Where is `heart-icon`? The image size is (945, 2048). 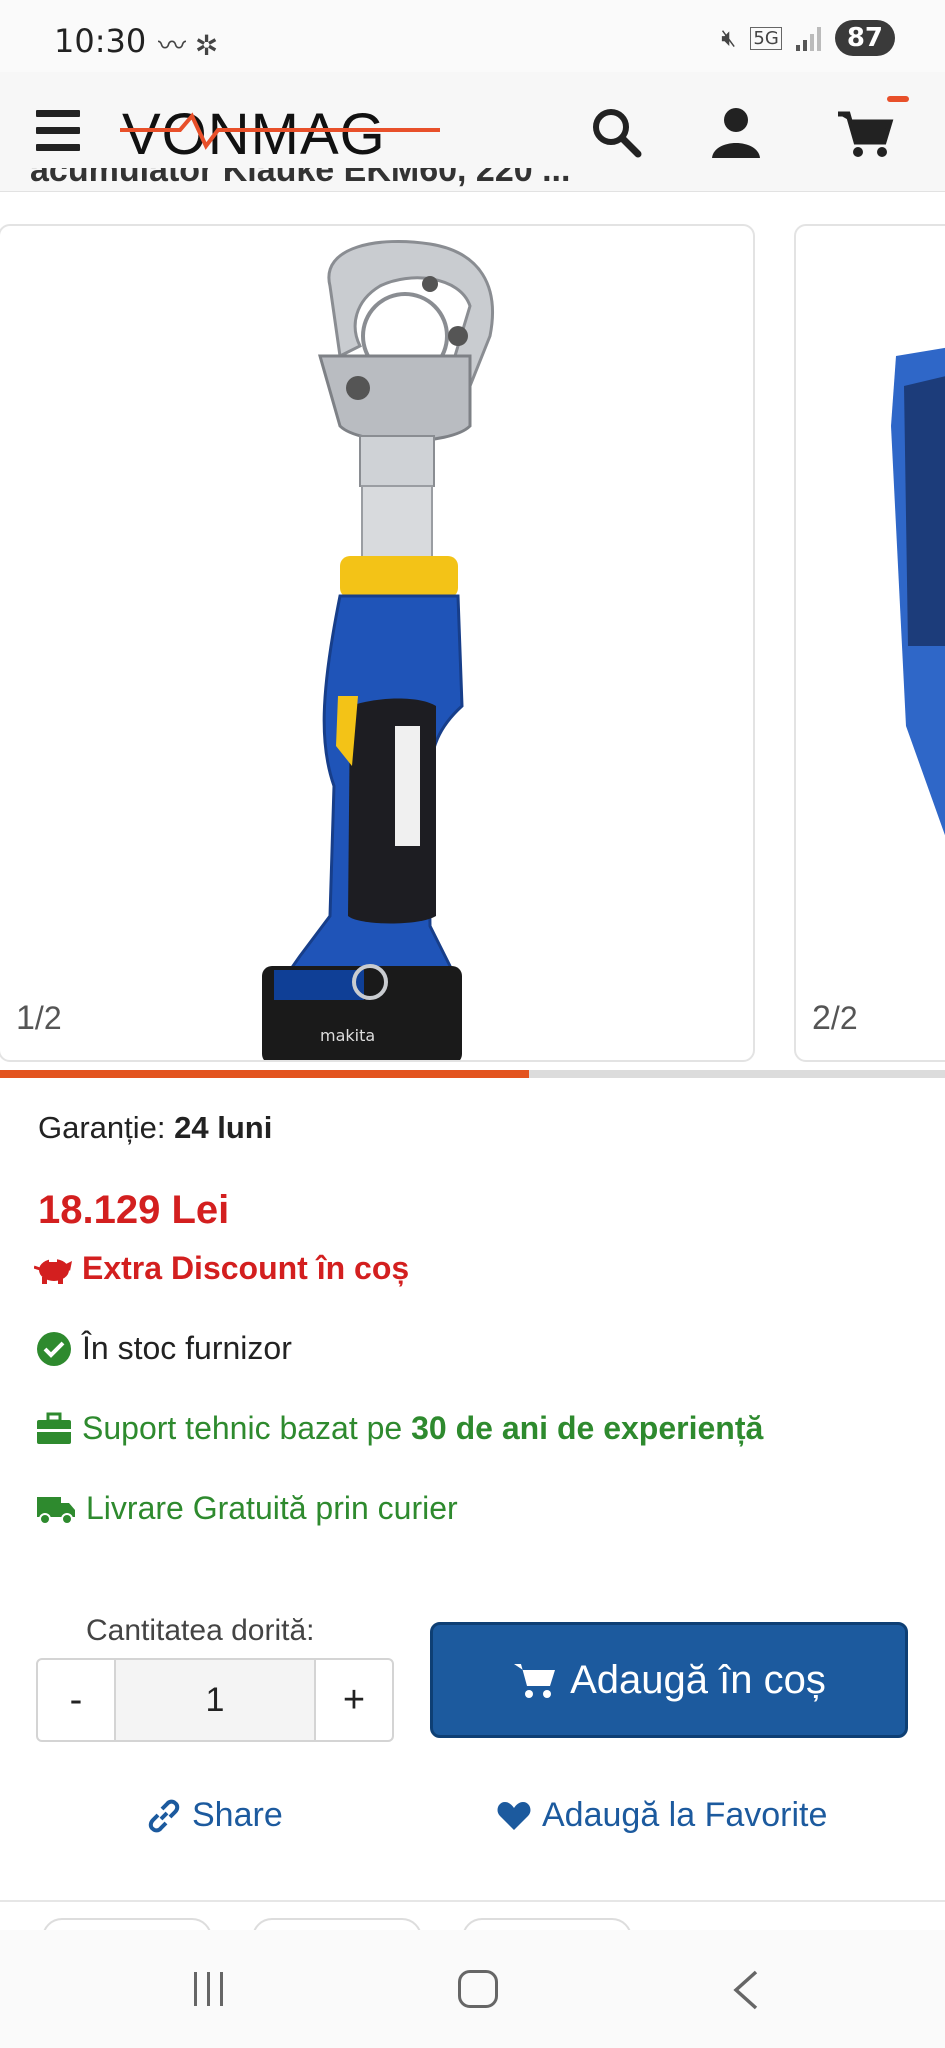 heart-icon is located at coordinates (514, 1815).